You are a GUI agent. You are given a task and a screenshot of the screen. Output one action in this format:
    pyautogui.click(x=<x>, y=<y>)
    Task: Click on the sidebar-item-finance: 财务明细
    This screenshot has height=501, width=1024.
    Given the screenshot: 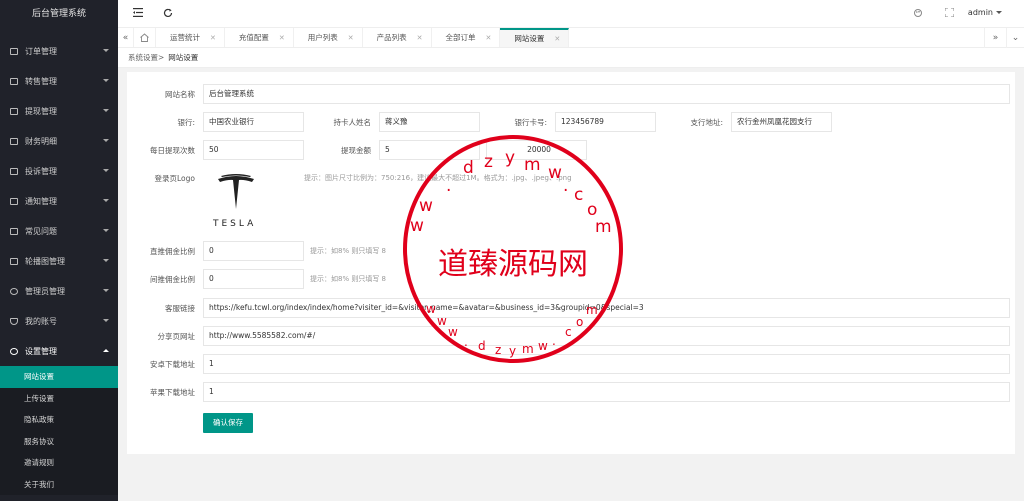 What is the action you would take?
    pyautogui.click(x=59, y=141)
    